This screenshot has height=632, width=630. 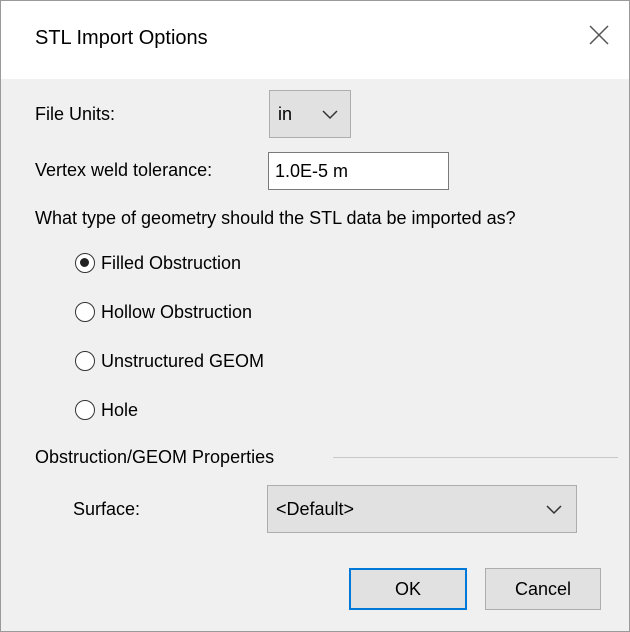 What do you see at coordinates (183, 360) in the screenshot?
I see `radio-label: Unstructured GEOM` at bounding box center [183, 360].